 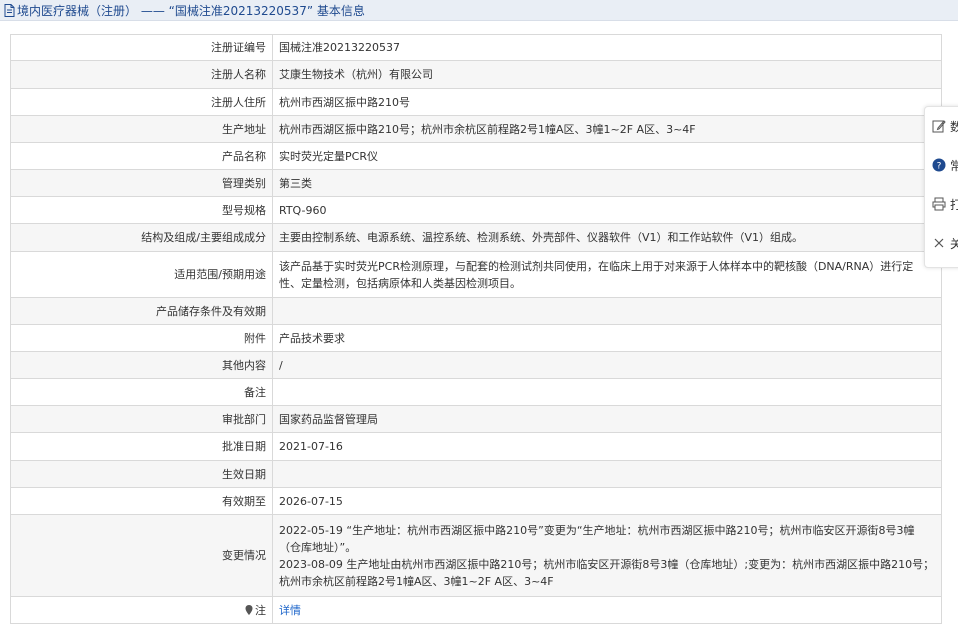 I want to click on table-row: 有效期至 2026-07-15, so click(x=476, y=501).